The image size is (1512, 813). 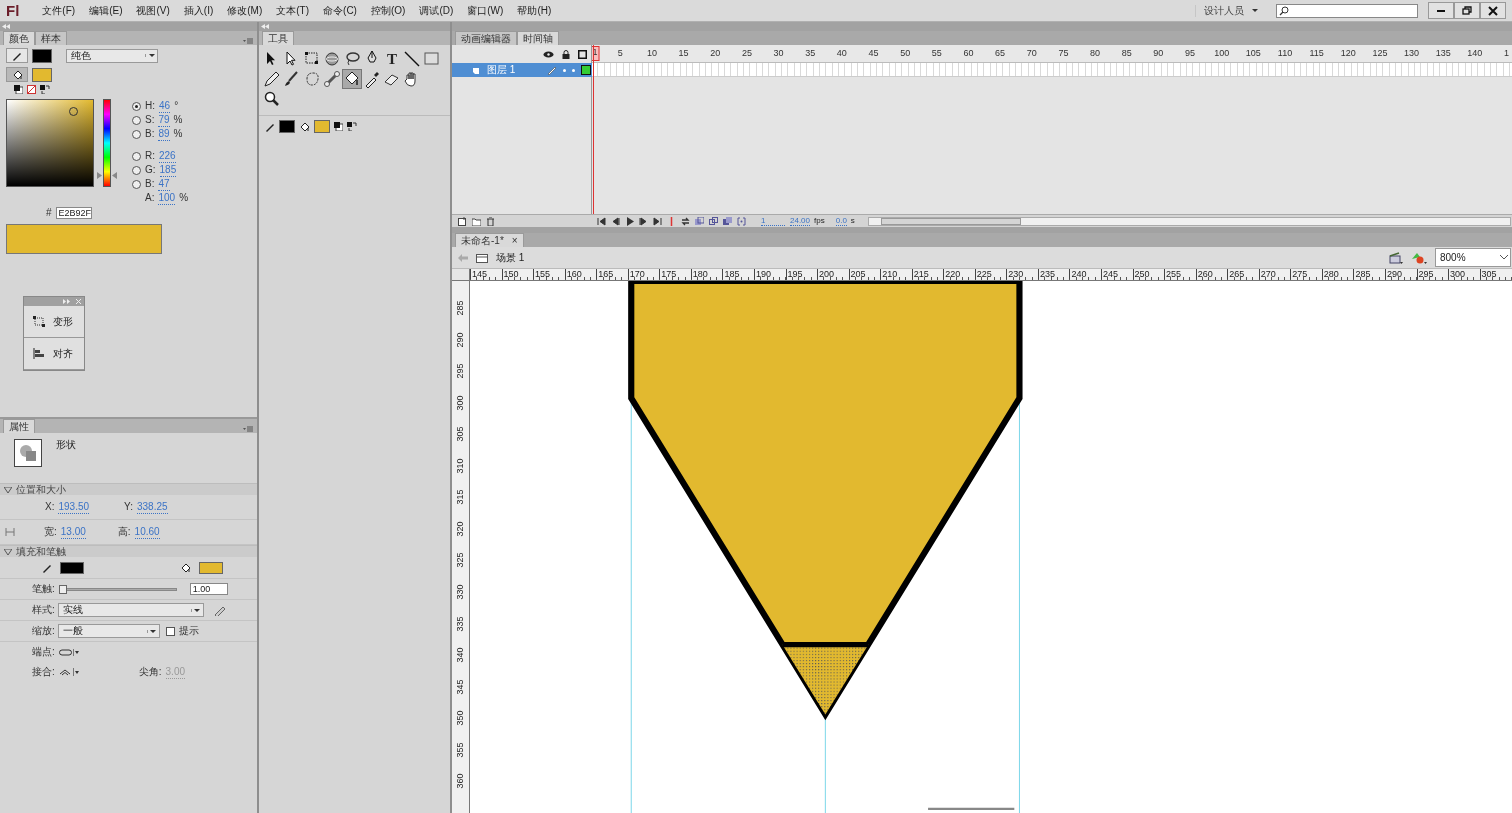 What do you see at coordinates (538, 38) in the screenshot?
I see `panel-tab: 时间轴` at bounding box center [538, 38].